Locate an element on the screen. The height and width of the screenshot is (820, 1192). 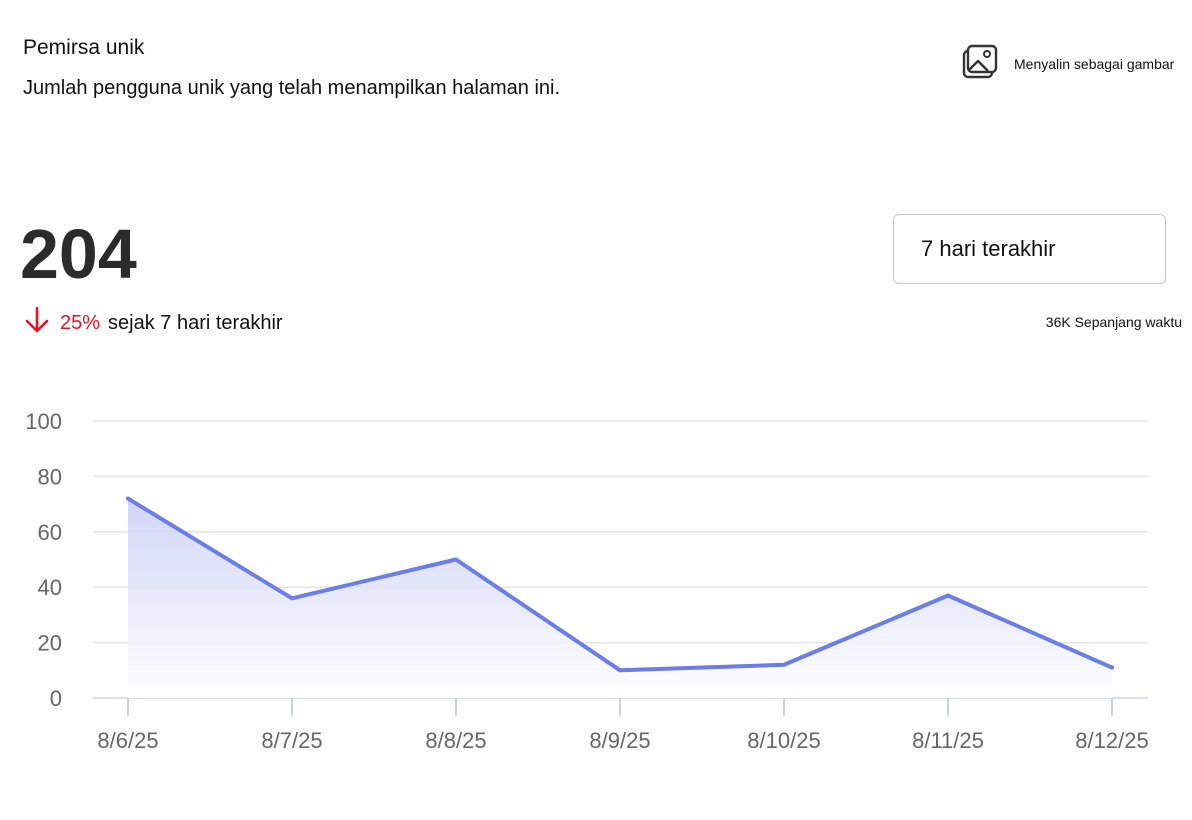
y-tick-label: 20 is located at coordinates (50, 643).